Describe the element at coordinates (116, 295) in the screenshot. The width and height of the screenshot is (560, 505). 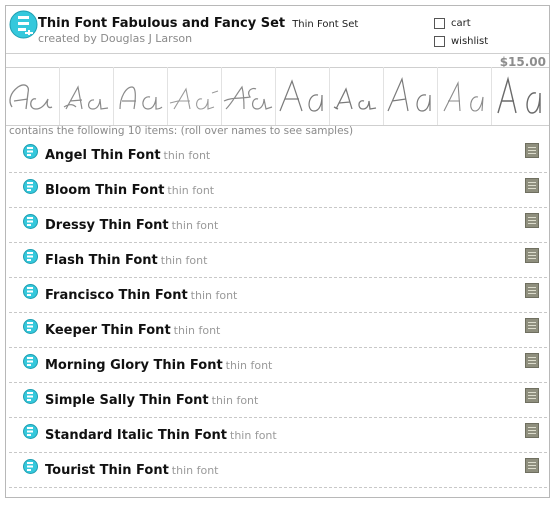
I see `font-name-link: Francisco Thin Font` at that location.